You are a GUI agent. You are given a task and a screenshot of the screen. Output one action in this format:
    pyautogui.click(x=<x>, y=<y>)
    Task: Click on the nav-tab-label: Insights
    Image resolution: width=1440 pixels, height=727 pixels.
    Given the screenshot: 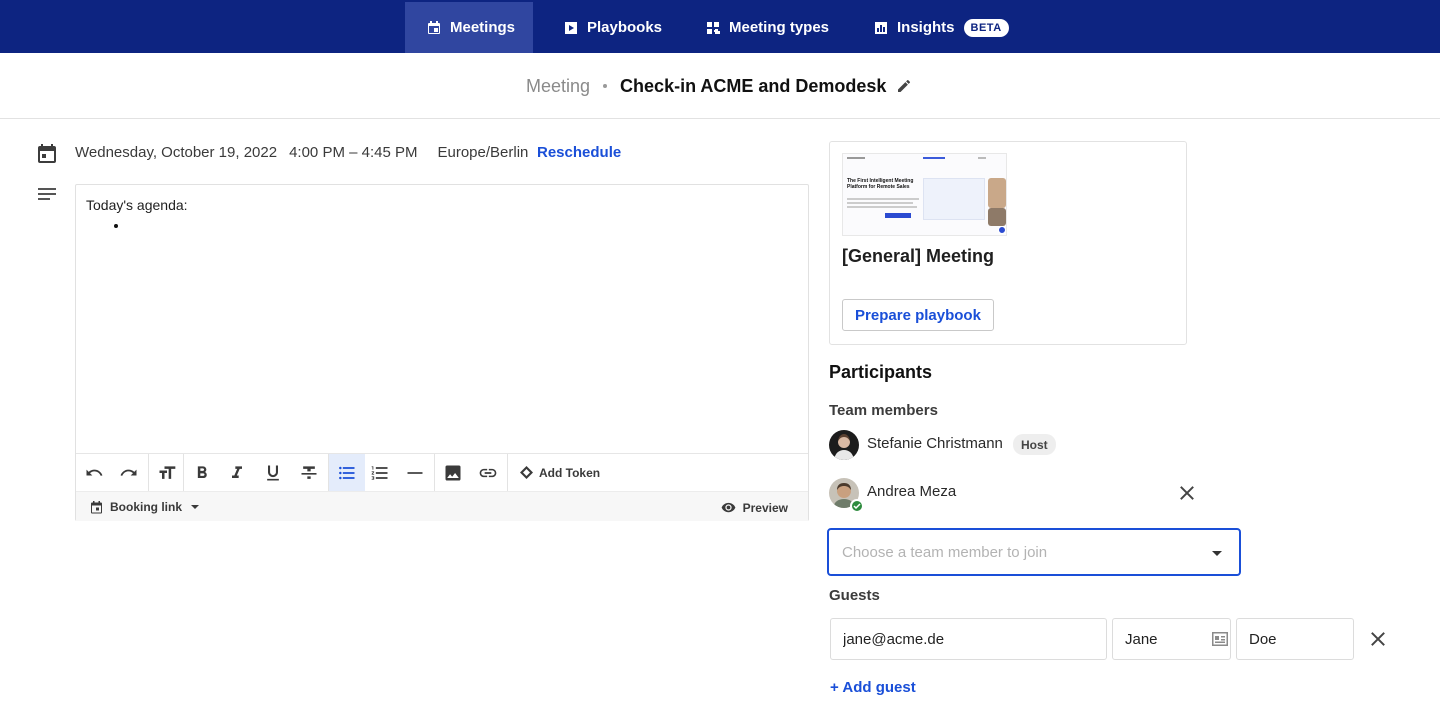 What is the action you would take?
    pyautogui.click(x=926, y=27)
    